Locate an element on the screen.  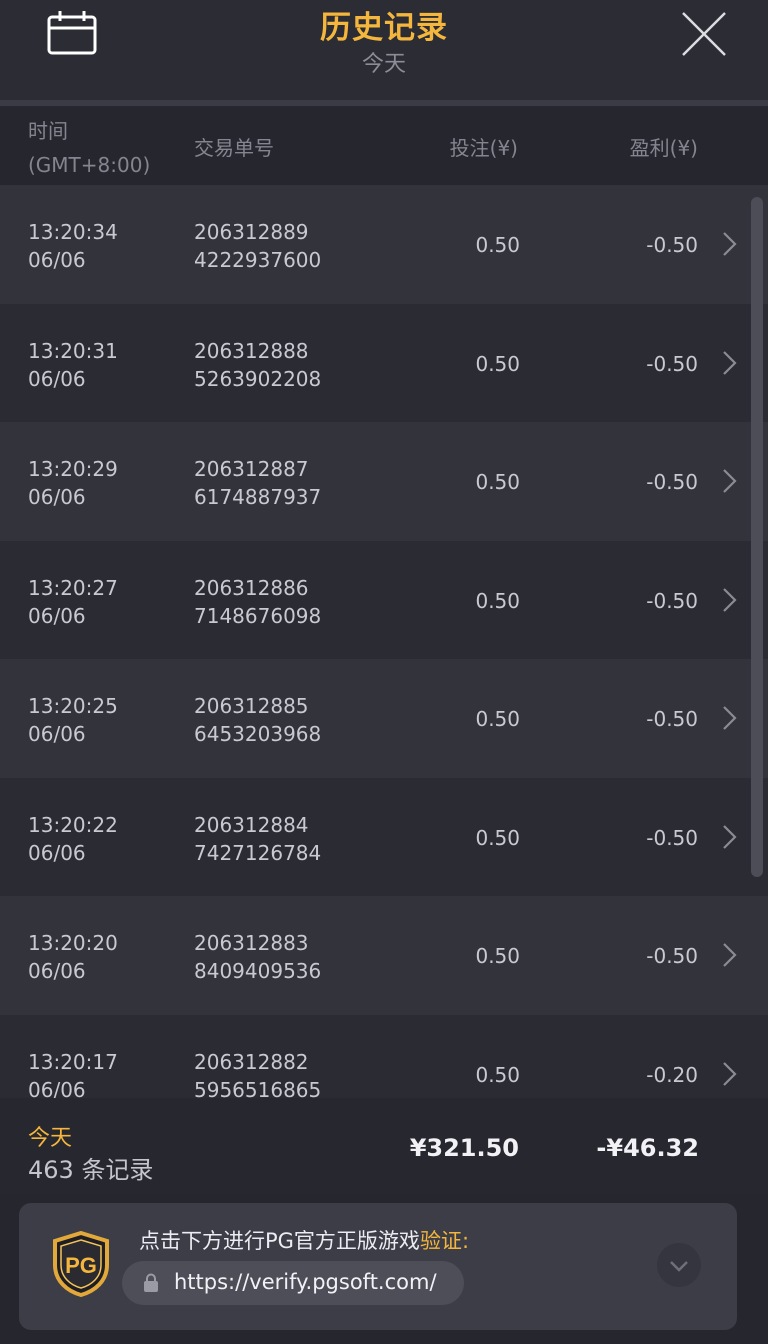
pg-logo: PG is located at coordinates (81, 1264).